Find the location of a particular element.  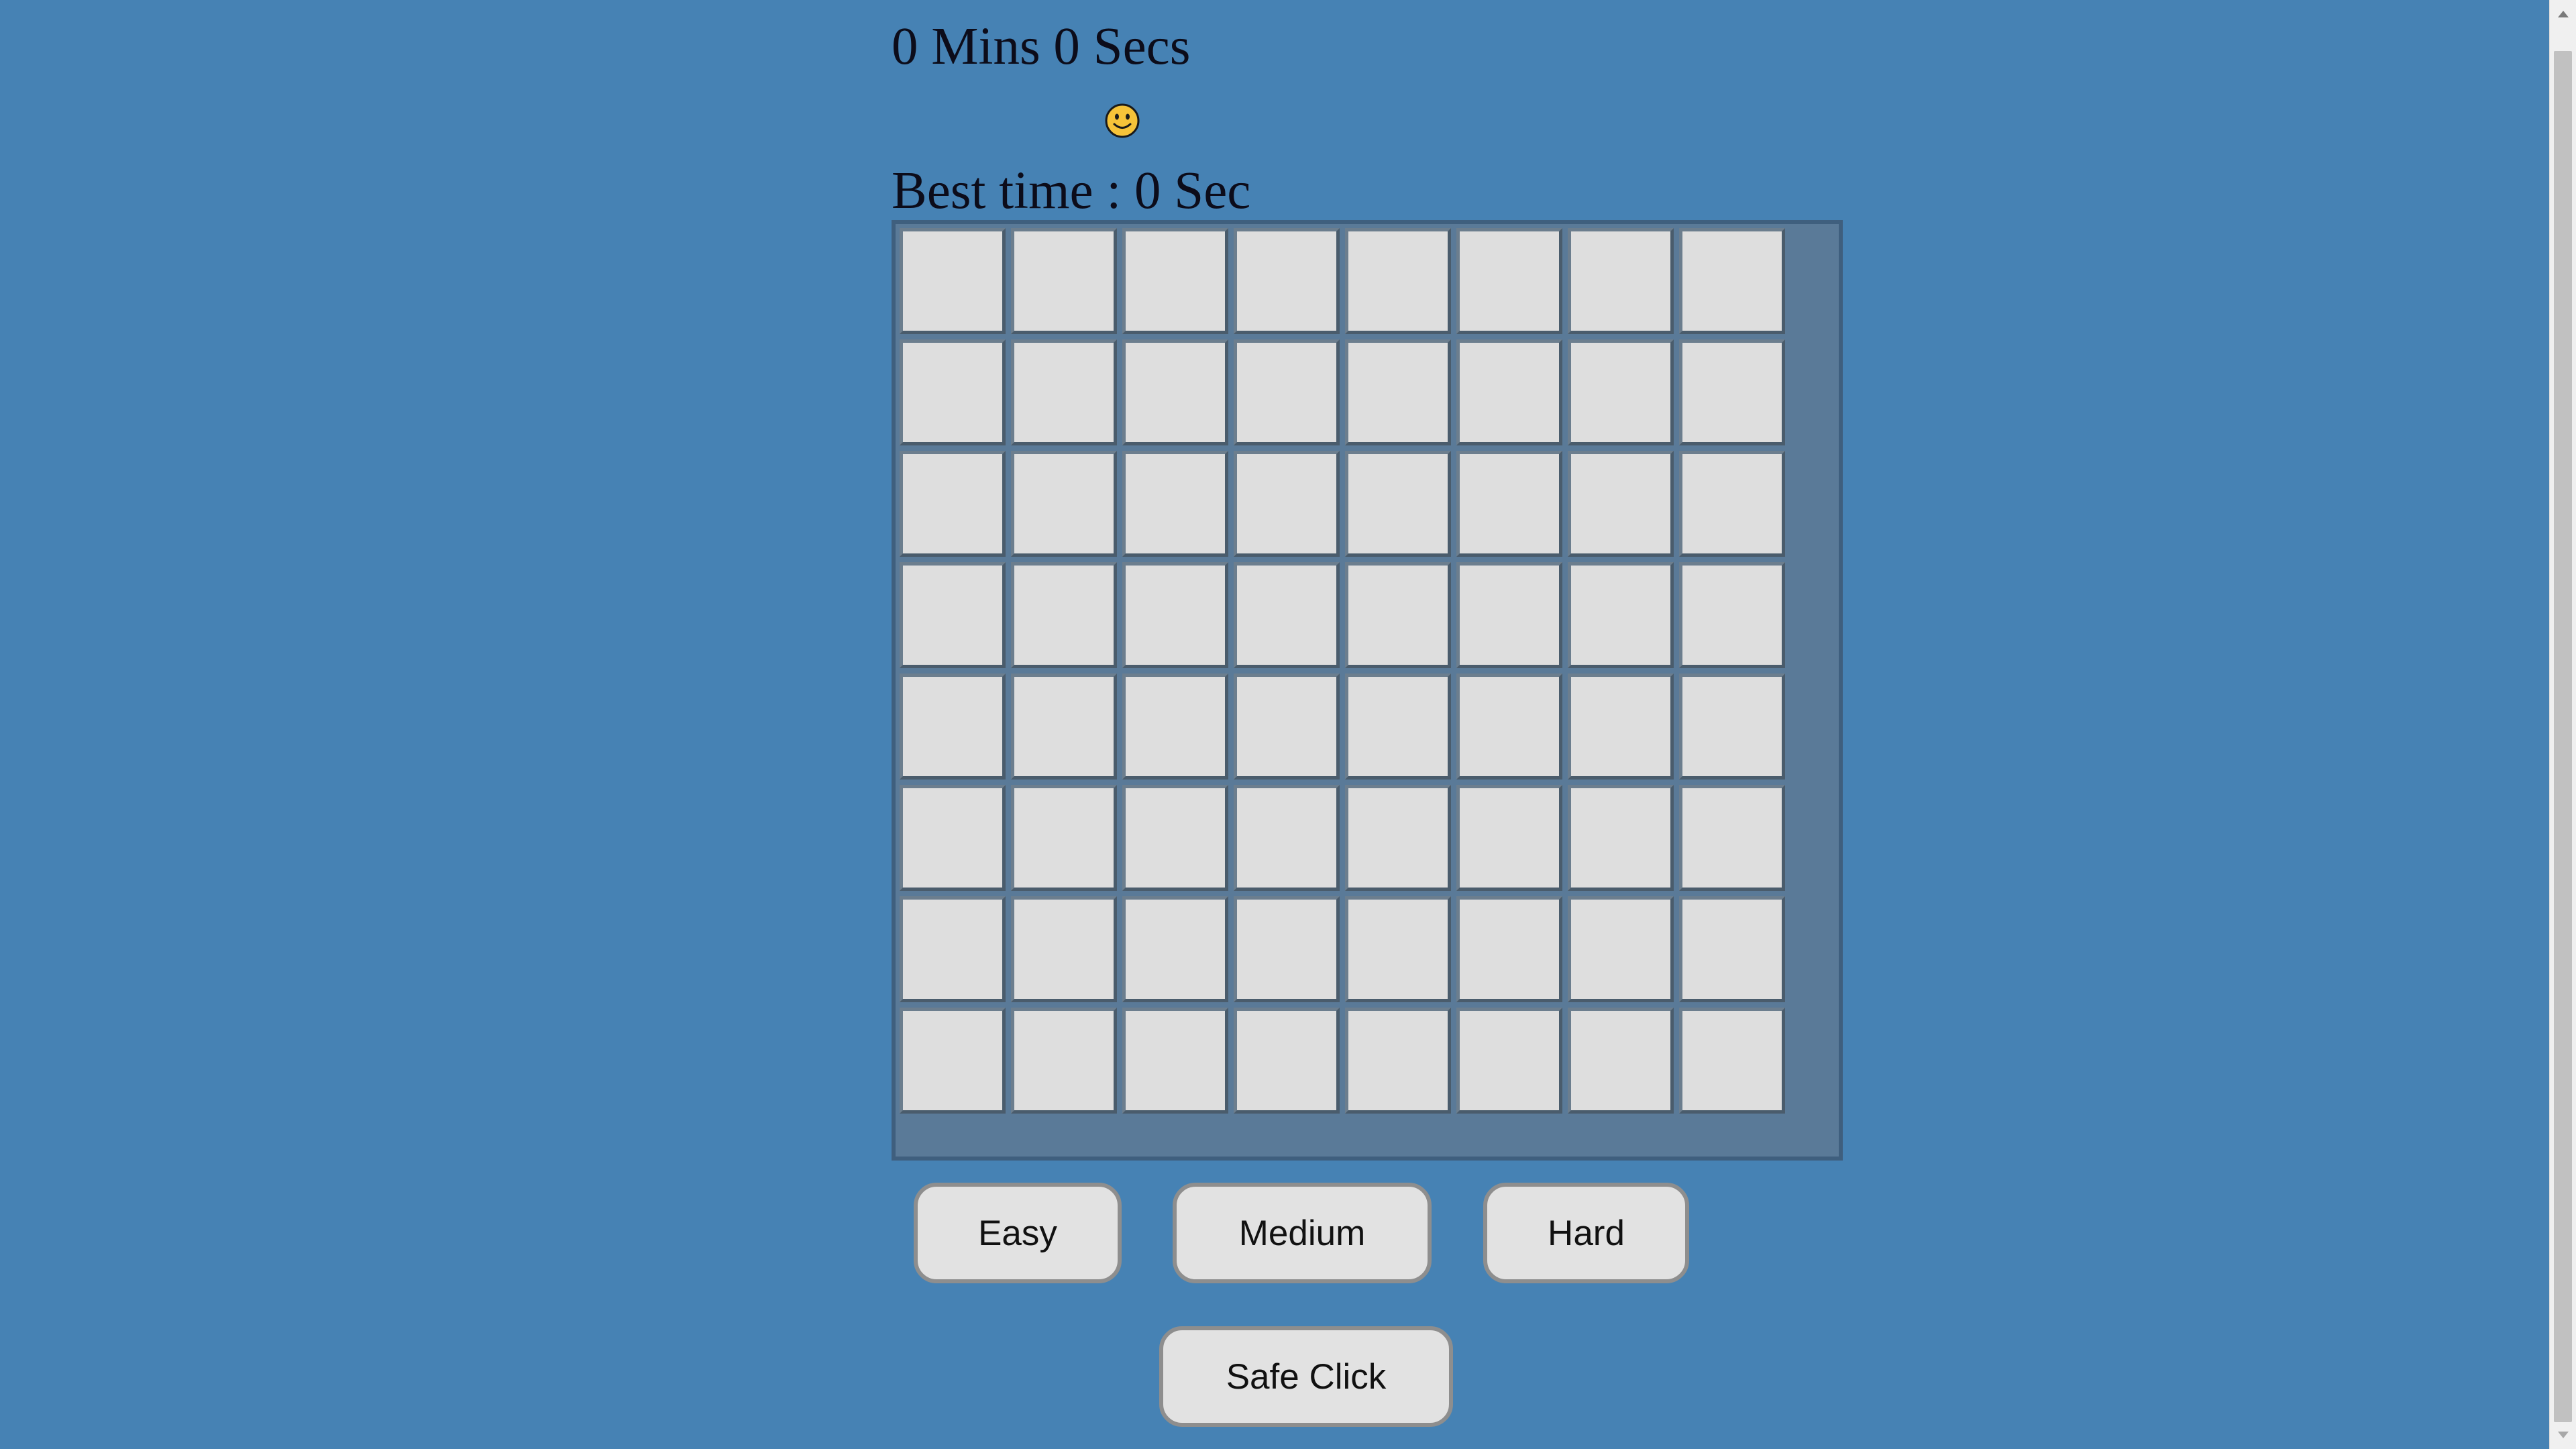

medium-button: Medium is located at coordinates (1302, 1233).